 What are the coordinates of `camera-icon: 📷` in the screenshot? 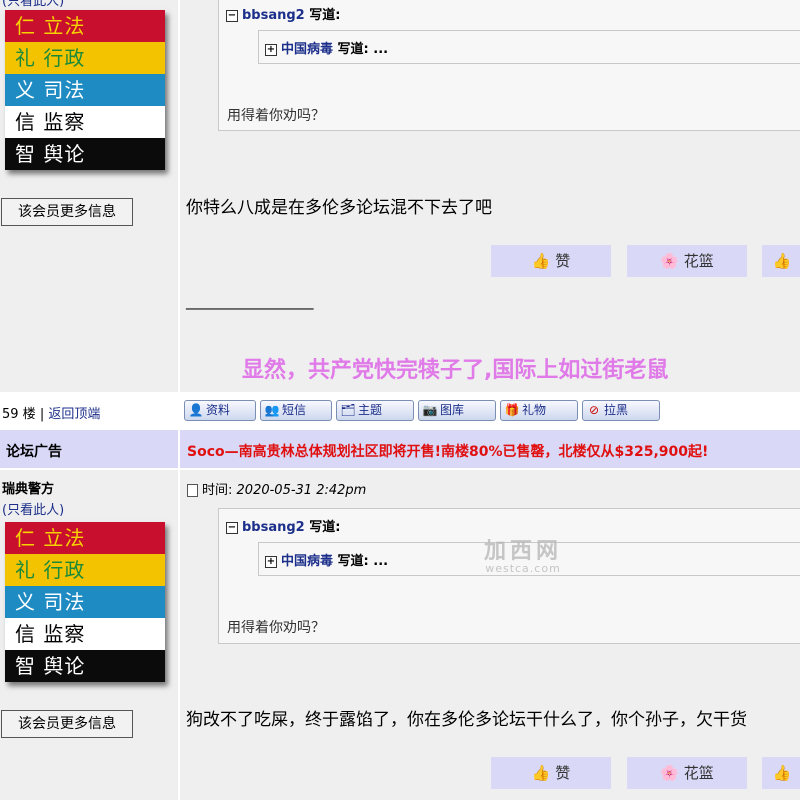 It's located at (430, 410).